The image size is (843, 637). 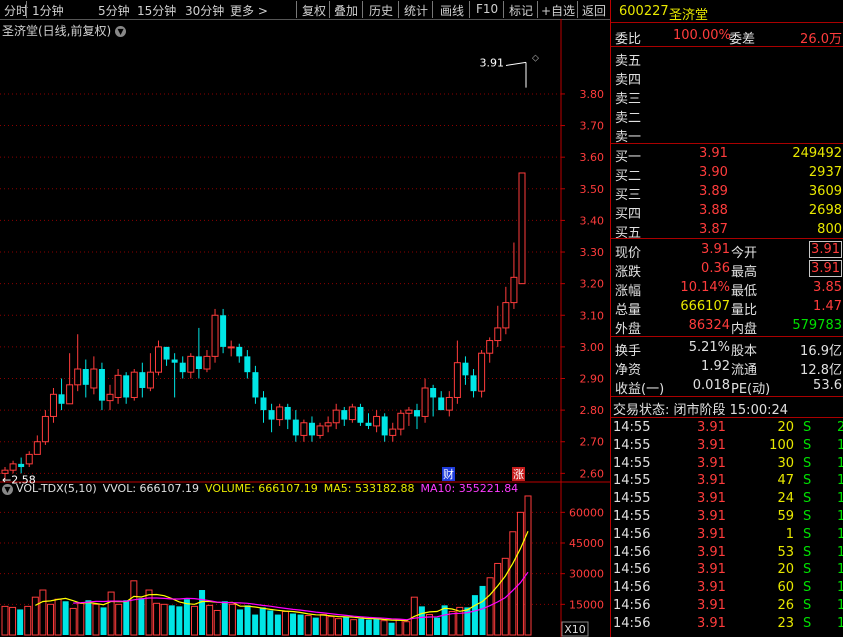 I want to click on statistics-button: 统计, so click(x=416, y=10).